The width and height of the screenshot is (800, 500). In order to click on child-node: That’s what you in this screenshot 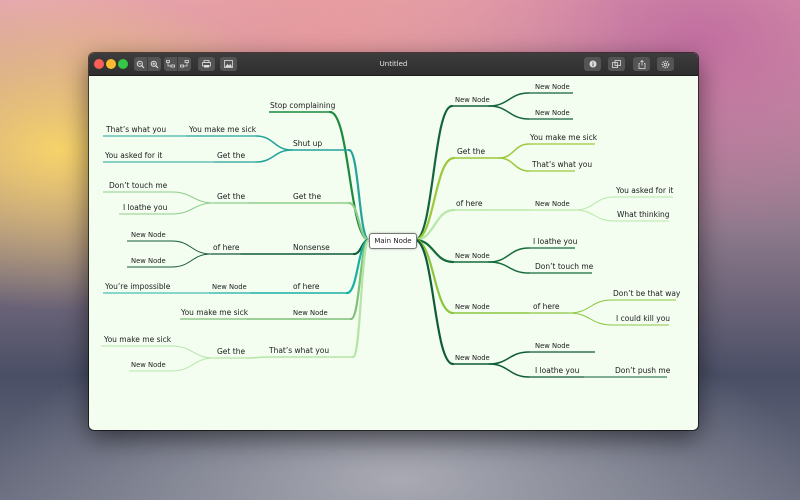, I will do `click(562, 165)`.